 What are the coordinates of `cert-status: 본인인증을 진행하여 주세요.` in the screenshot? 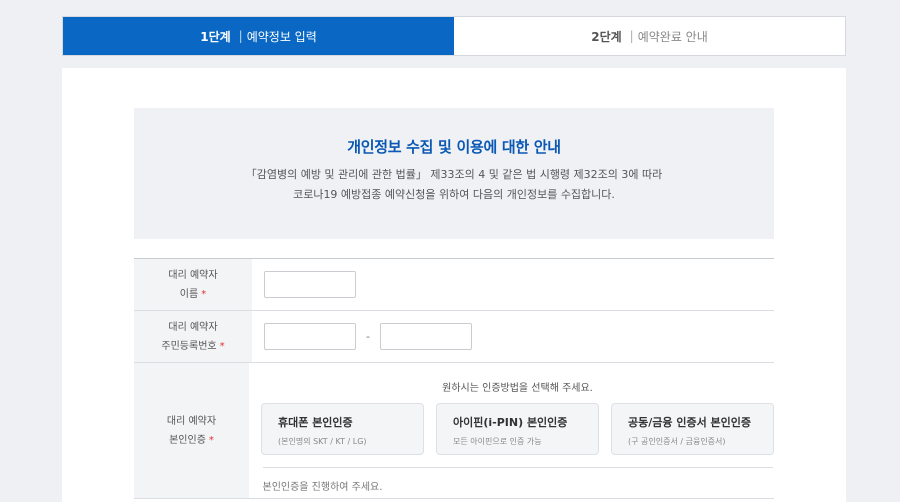 It's located at (517, 480).